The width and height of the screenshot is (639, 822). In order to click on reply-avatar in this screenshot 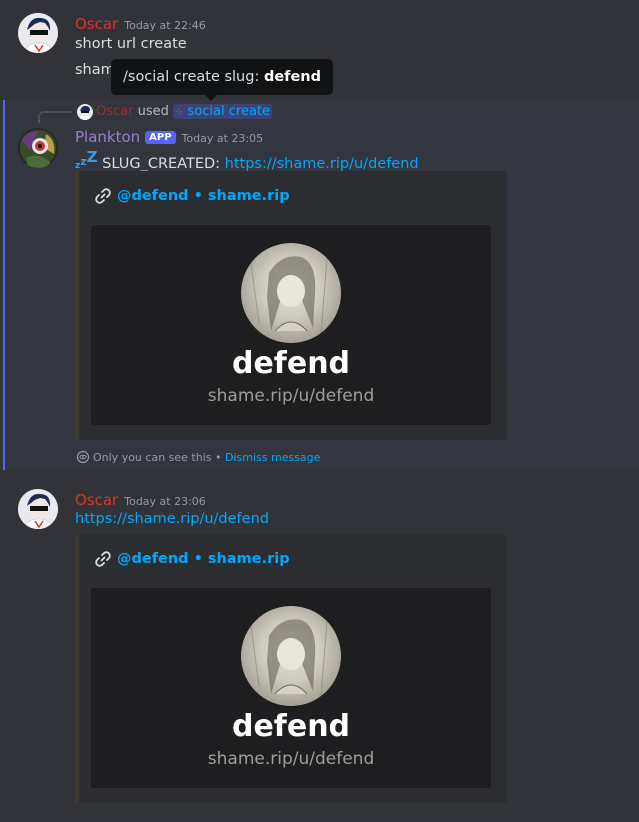, I will do `click(85, 112)`.